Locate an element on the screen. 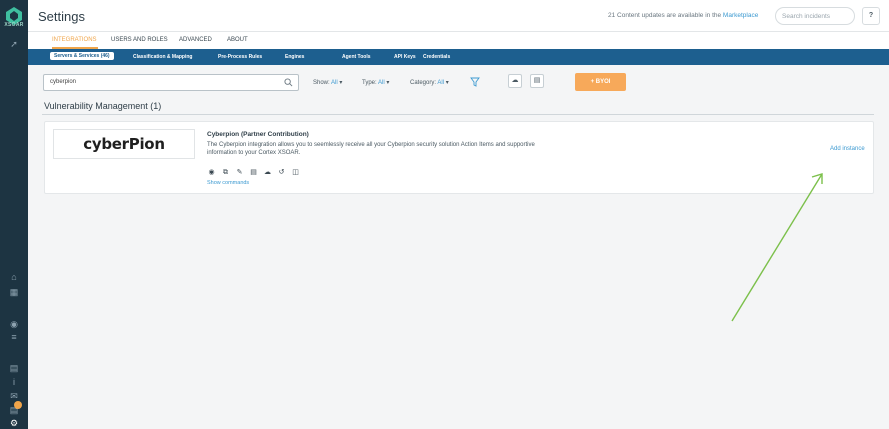  help-button: ? is located at coordinates (871, 16).